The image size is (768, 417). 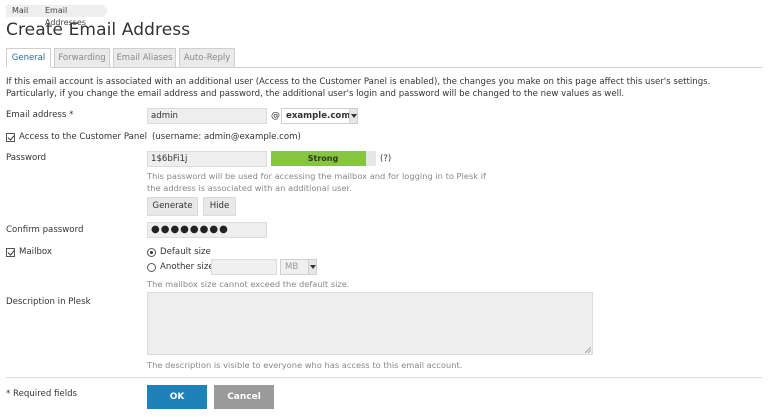 What do you see at coordinates (588, 350) in the screenshot?
I see `resize-grip-icon` at bounding box center [588, 350].